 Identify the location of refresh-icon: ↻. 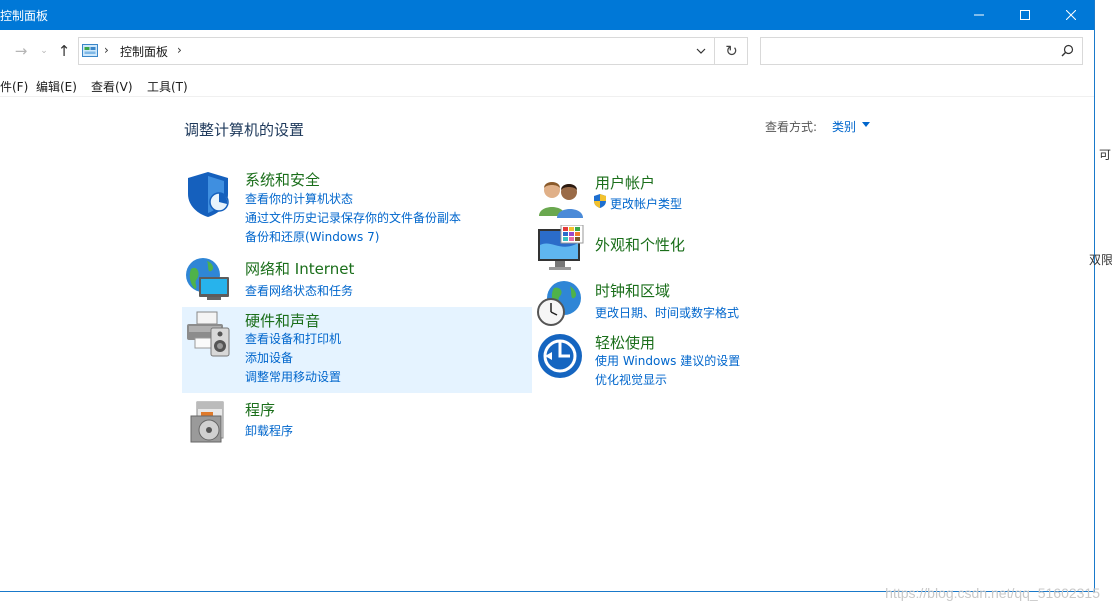
(731, 51).